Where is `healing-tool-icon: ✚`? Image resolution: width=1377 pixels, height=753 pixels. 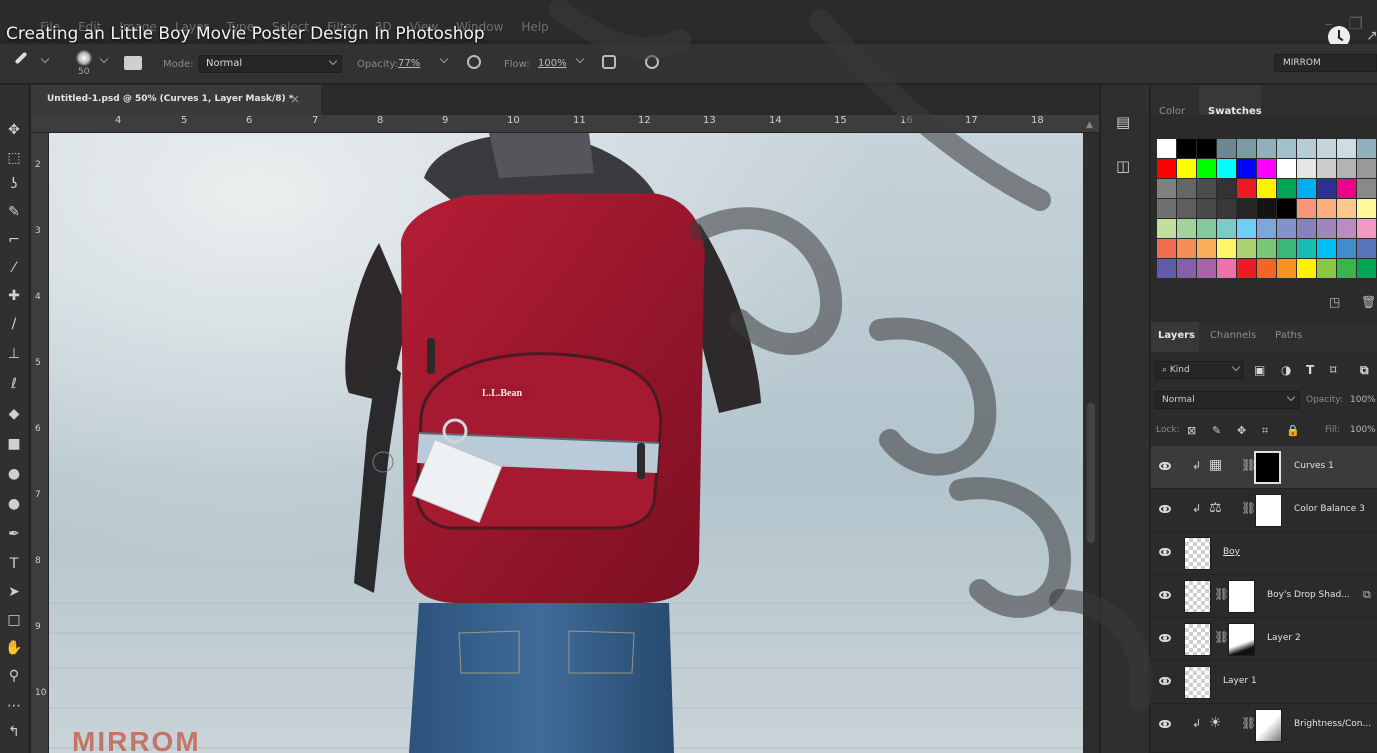
healing-tool-icon: ✚ is located at coordinates (14, 296).